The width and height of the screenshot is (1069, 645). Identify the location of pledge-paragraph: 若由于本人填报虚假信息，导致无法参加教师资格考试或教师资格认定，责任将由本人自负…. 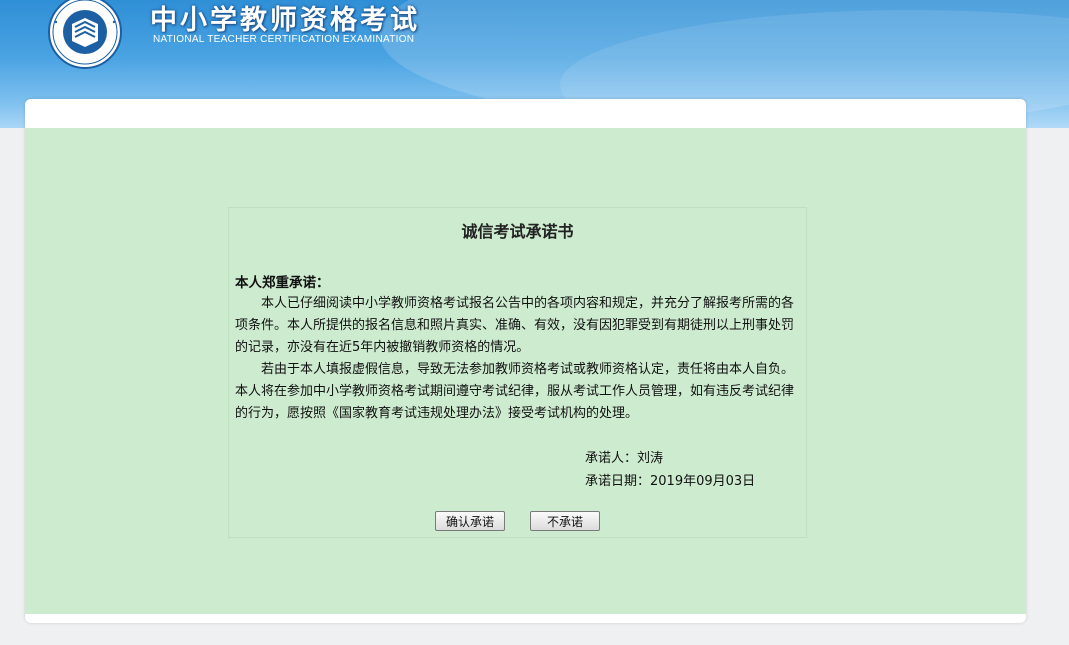
(515, 391).